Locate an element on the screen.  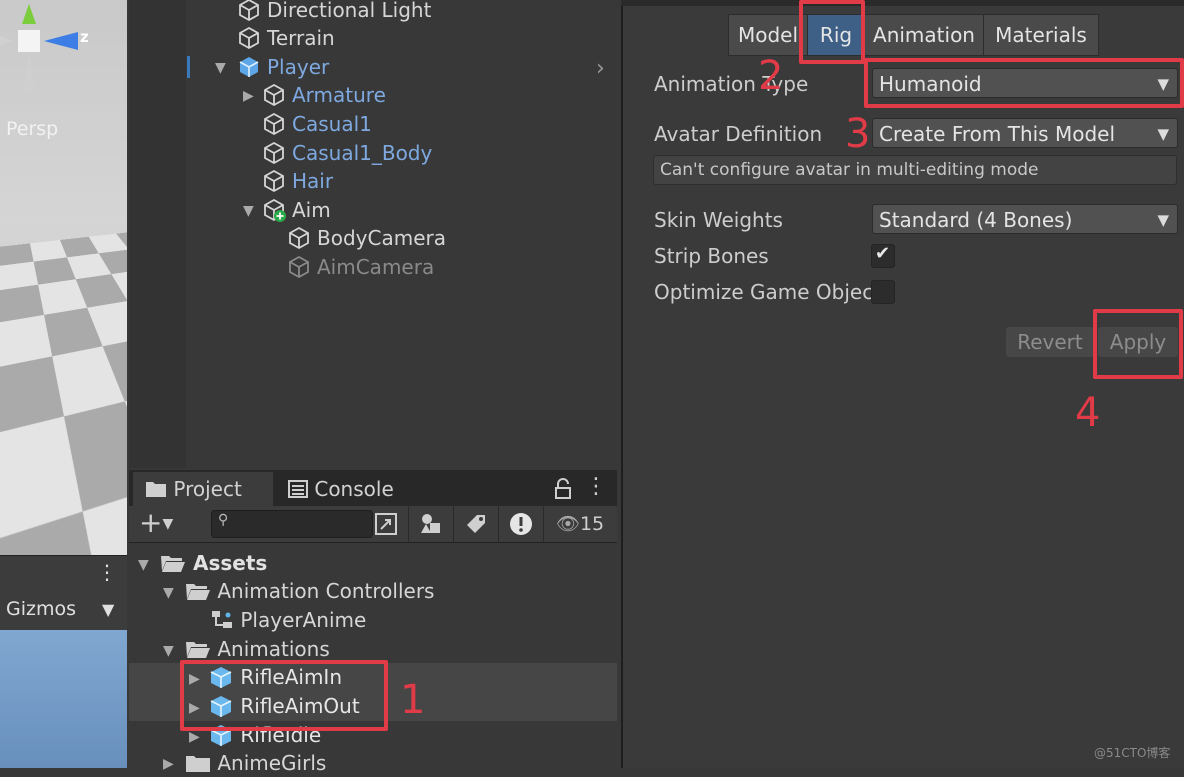
hierarchy-item: BodyCamera is located at coordinates (366, 238).